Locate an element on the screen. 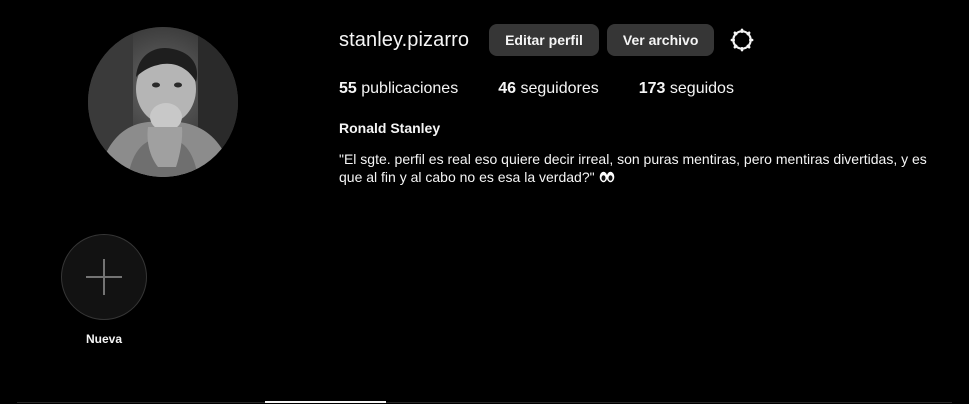  new-highlight-button is located at coordinates (104, 277).